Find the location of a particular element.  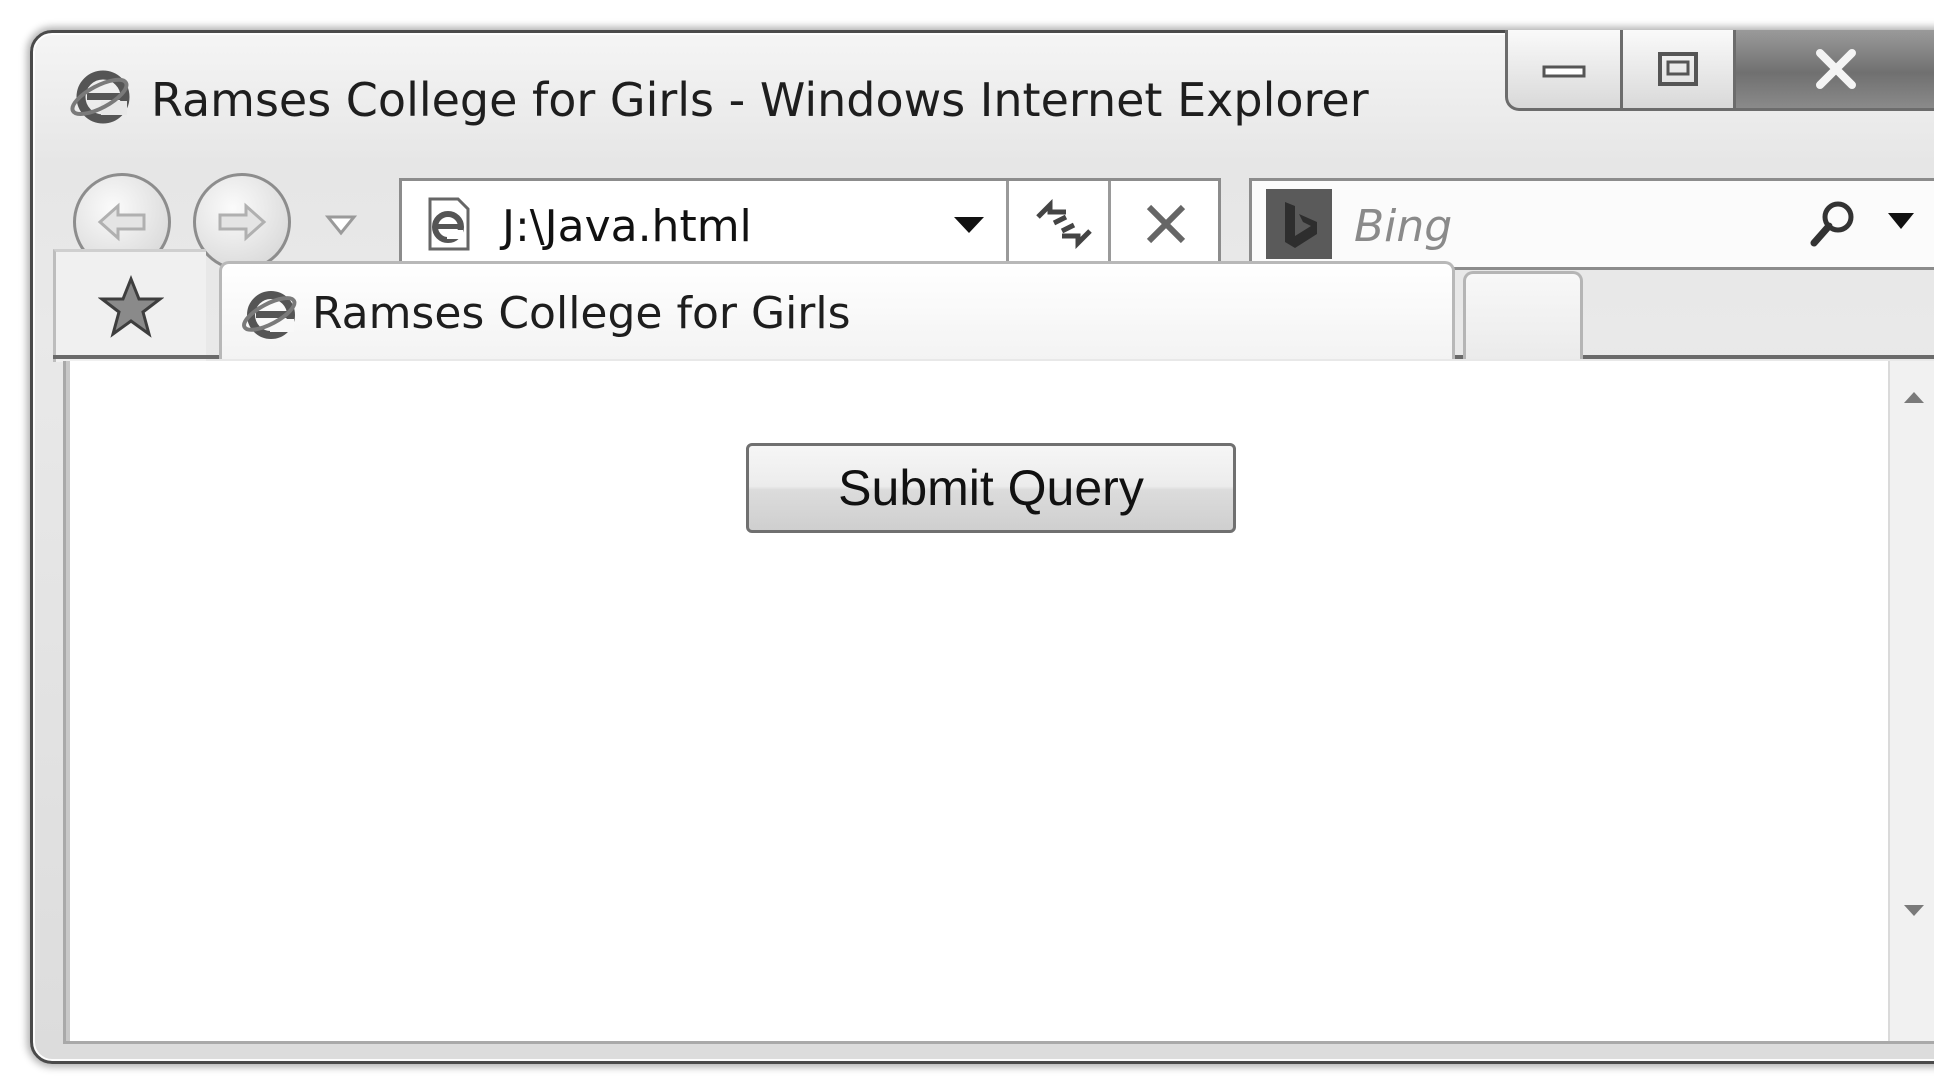

vertical-scrollbar is located at coordinates (1911, 701).